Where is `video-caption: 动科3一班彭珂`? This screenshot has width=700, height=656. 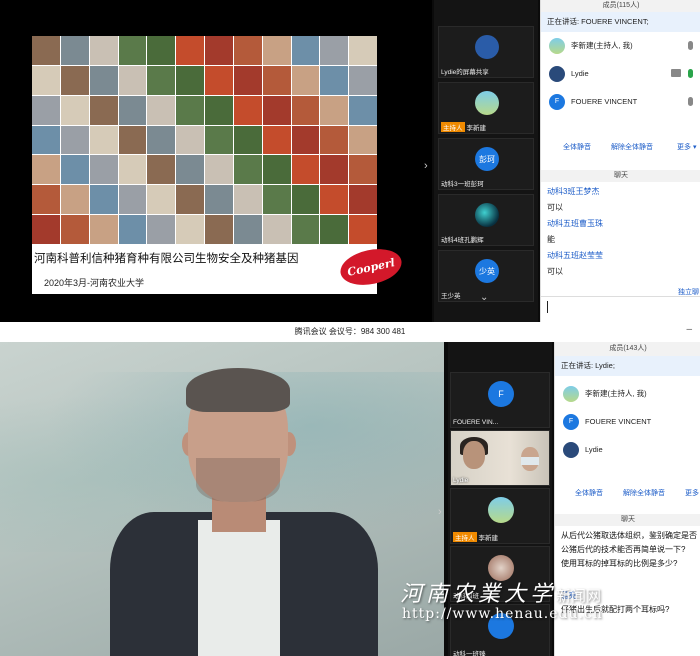 video-caption: 动科3一班彭珂 is located at coordinates (462, 184).